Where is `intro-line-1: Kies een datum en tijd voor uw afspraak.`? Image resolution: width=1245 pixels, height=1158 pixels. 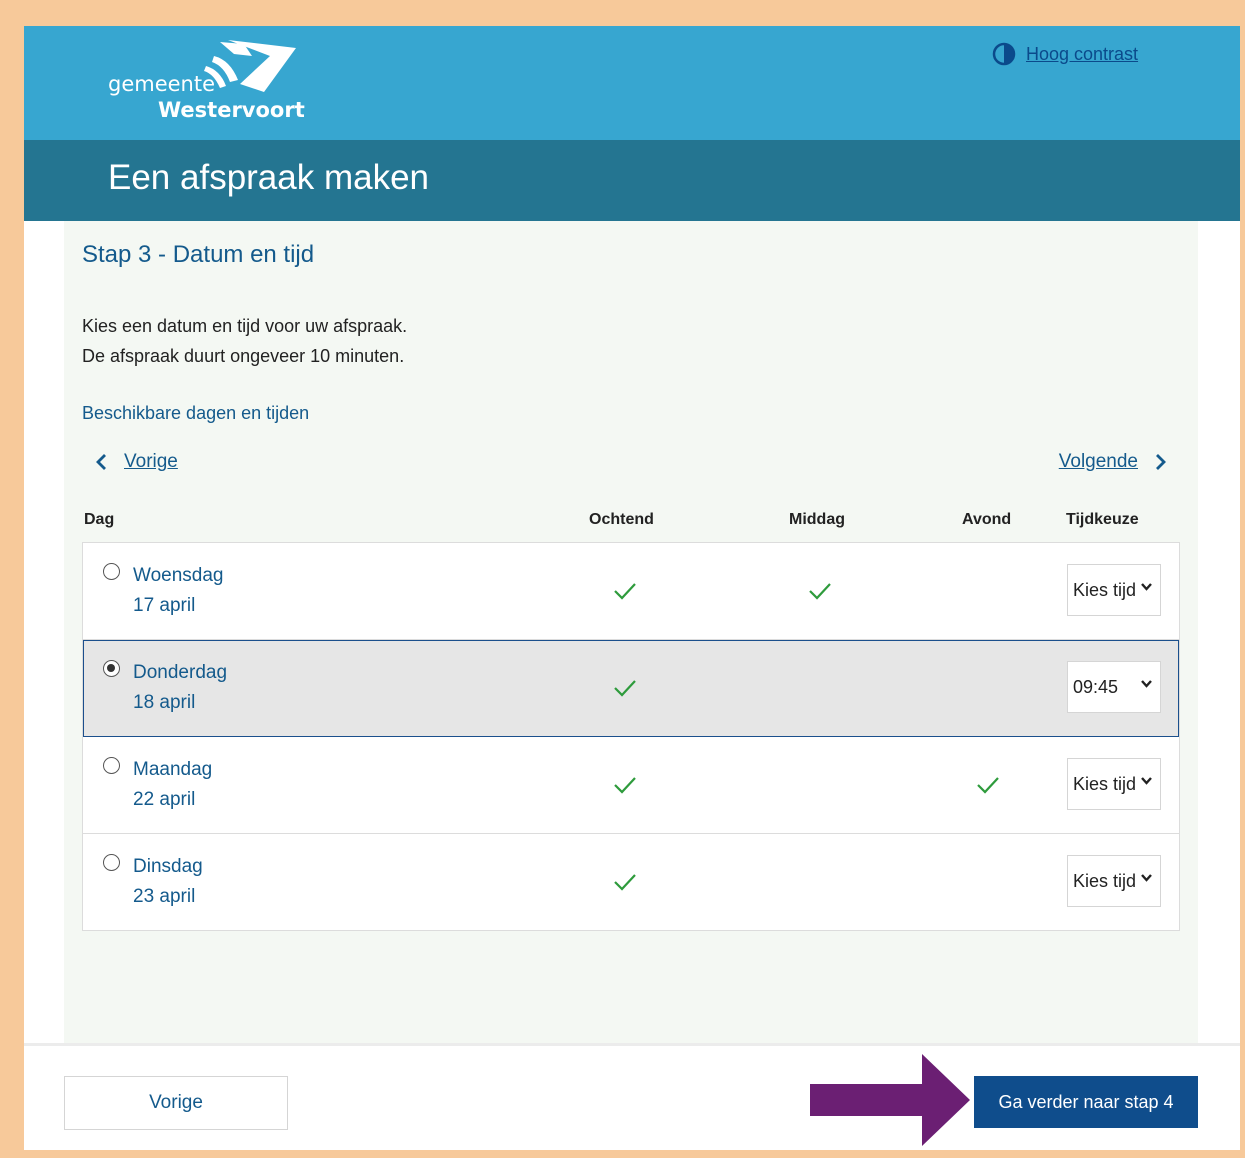
intro-line-1: Kies een datum en tijd voor uw afspraak. is located at coordinates (245, 326).